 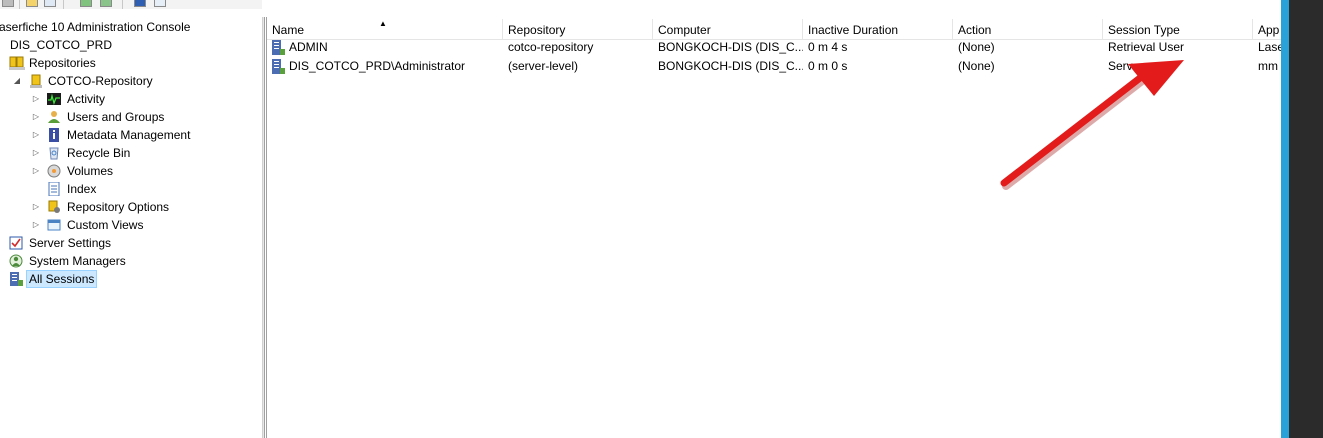 What do you see at coordinates (70, 243) in the screenshot?
I see `tree-item-label: Server Settings` at bounding box center [70, 243].